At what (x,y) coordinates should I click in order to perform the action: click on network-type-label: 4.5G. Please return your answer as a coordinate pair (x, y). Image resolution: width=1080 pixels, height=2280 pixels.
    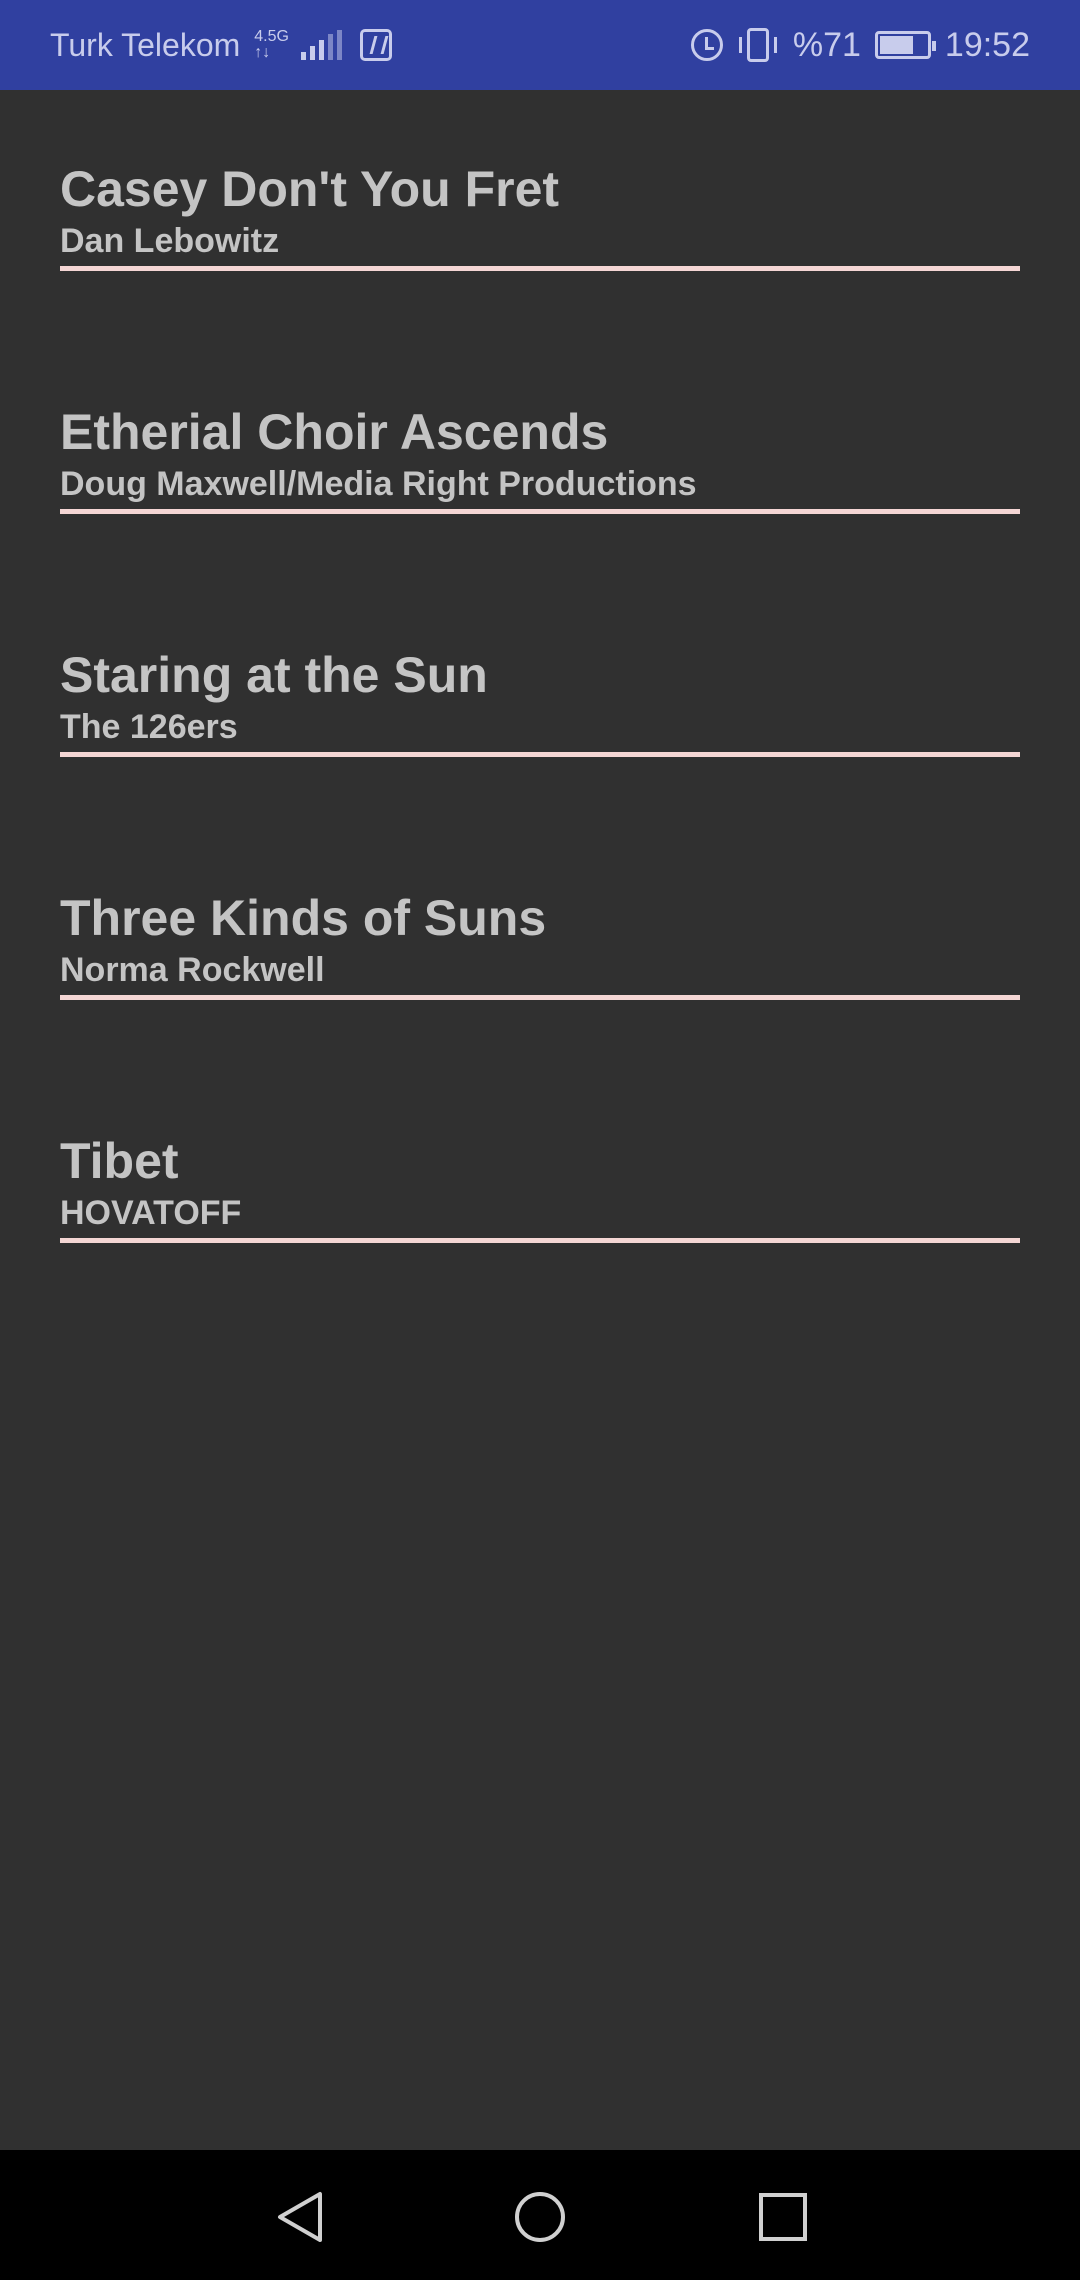
    Looking at the image, I should click on (271, 36).